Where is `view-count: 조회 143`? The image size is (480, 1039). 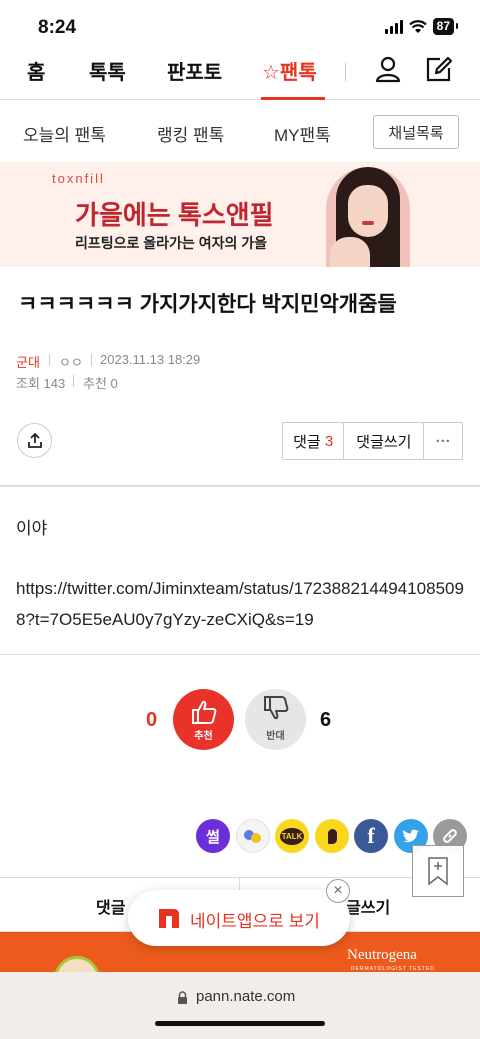
view-count: 조회 143 is located at coordinates (41, 383).